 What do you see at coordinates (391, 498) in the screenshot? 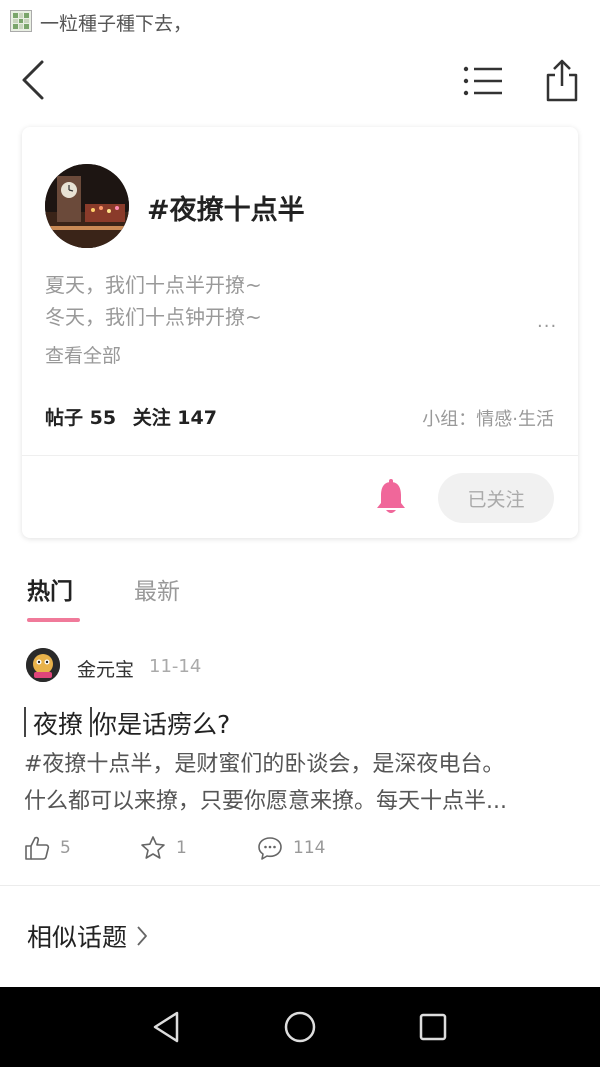
I see `bell-icon` at bounding box center [391, 498].